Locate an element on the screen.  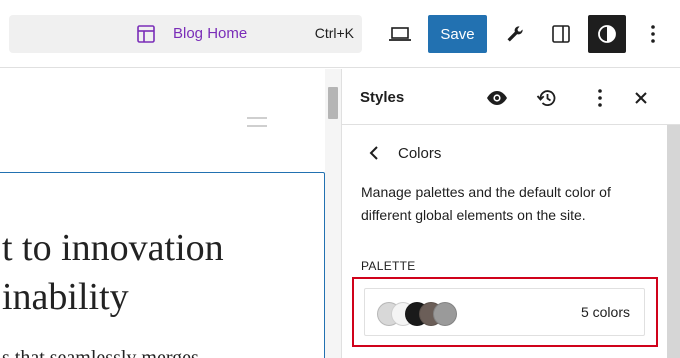
colors-section-title: Colors is located at coordinates (420, 153).